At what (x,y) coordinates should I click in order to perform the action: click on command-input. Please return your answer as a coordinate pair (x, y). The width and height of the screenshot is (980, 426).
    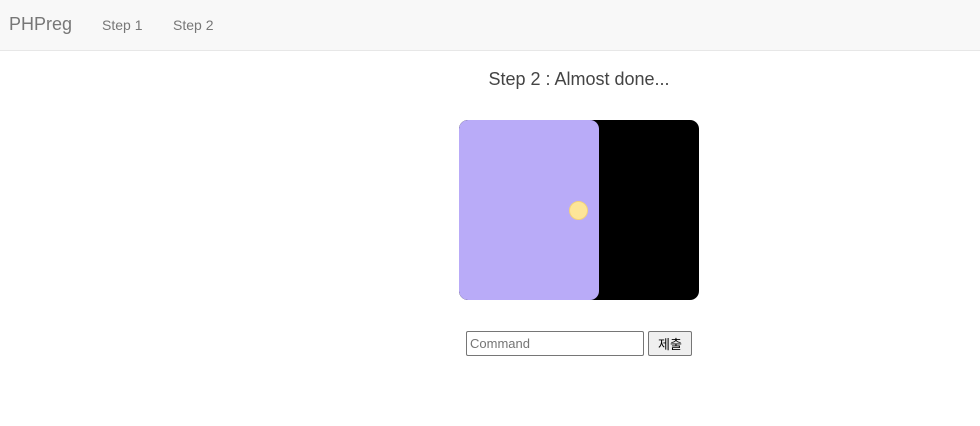
    Looking at the image, I should click on (555, 343).